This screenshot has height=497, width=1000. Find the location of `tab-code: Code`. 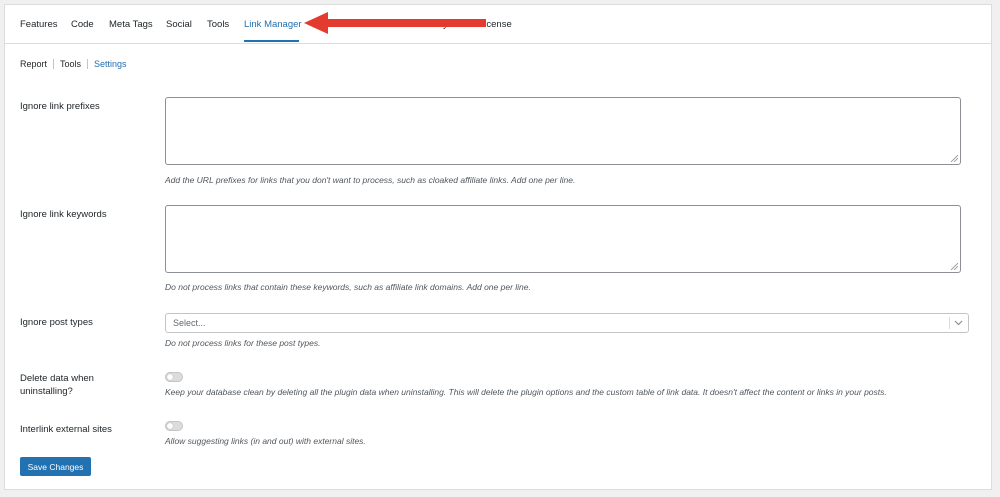

tab-code: Code is located at coordinates (82, 24).